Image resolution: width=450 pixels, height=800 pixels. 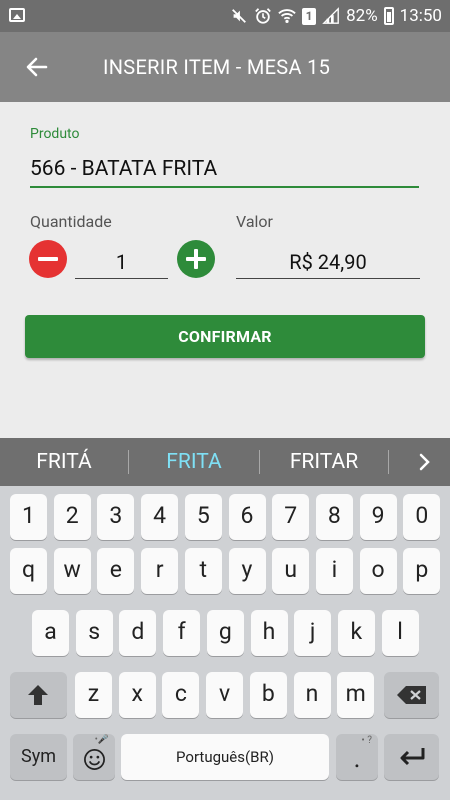 What do you see at coordinates (330, 15) in the screenshot?
I see `signal-icon` at bounding box center [330, 15].